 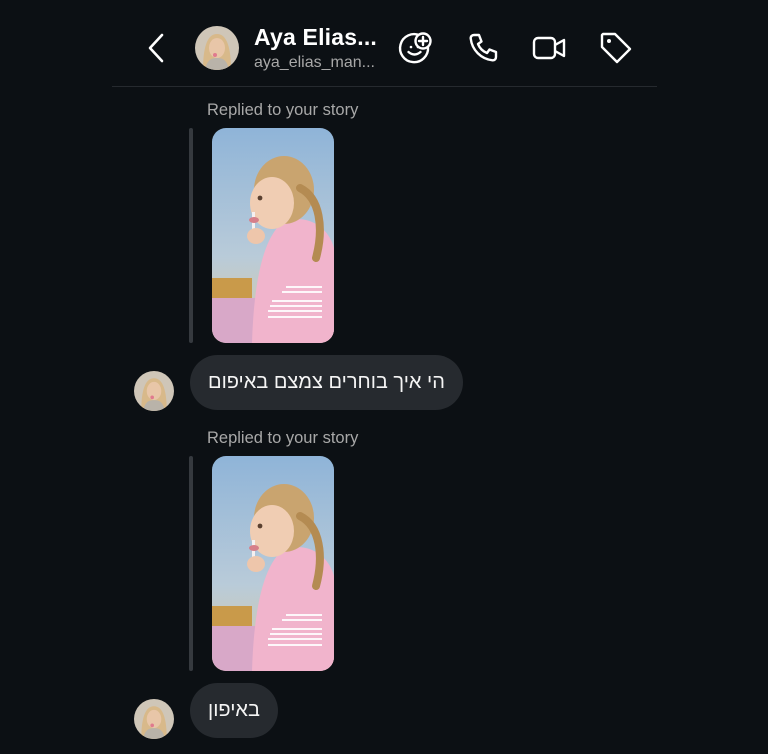 I want to click on phone-icon, so click(x=483, y=48).